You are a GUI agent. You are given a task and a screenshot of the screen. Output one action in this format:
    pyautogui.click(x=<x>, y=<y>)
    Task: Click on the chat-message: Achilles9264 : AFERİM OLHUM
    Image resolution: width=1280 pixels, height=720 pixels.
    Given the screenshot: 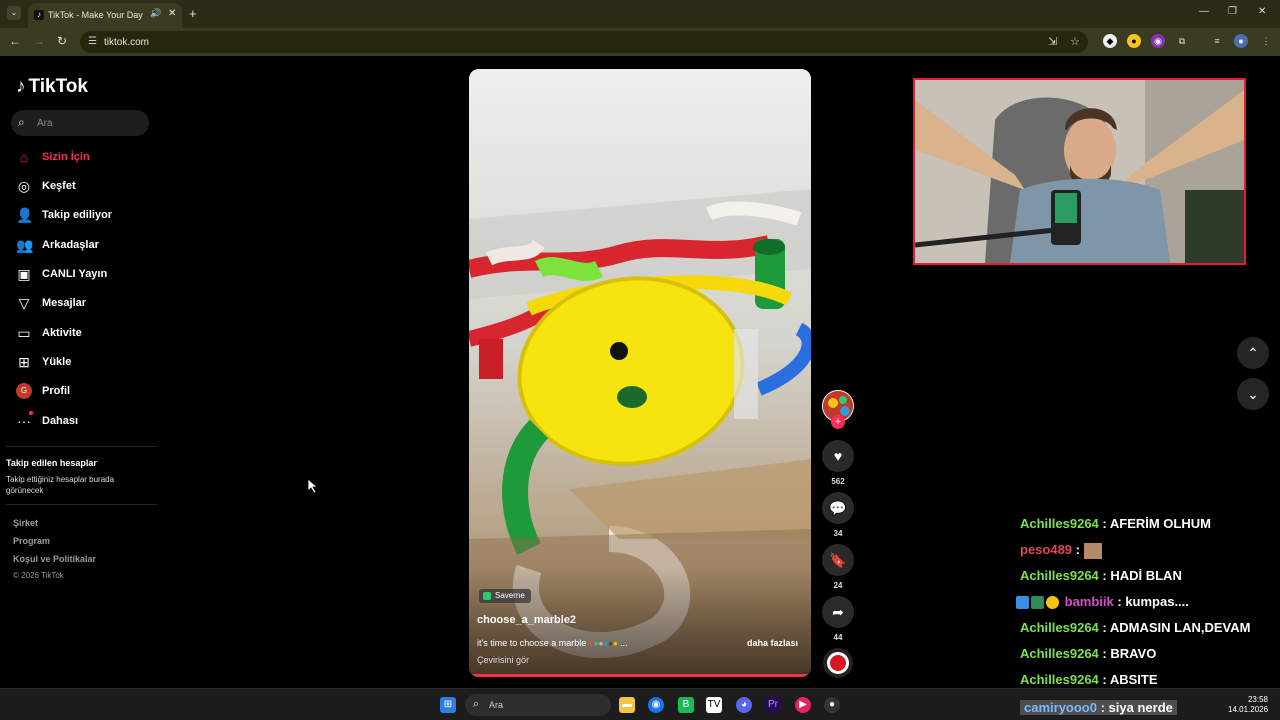 What is the action you would take?
    pyautogui.click(x=1115, y=523)
    